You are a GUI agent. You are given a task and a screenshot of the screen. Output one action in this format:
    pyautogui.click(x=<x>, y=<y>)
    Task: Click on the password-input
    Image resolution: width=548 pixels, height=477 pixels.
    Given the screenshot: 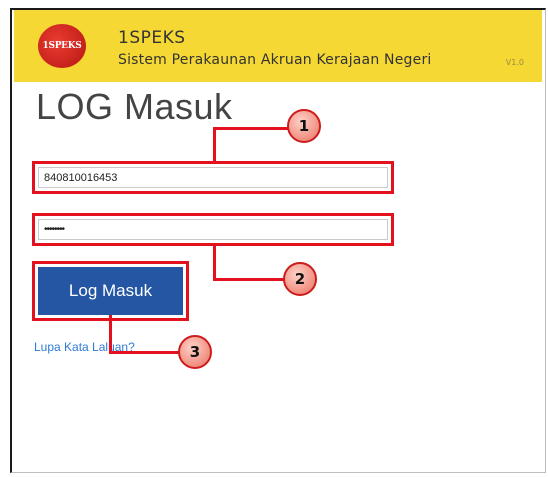 What is the action you would take?
    pyautogui.click(x=213, y=229)
    